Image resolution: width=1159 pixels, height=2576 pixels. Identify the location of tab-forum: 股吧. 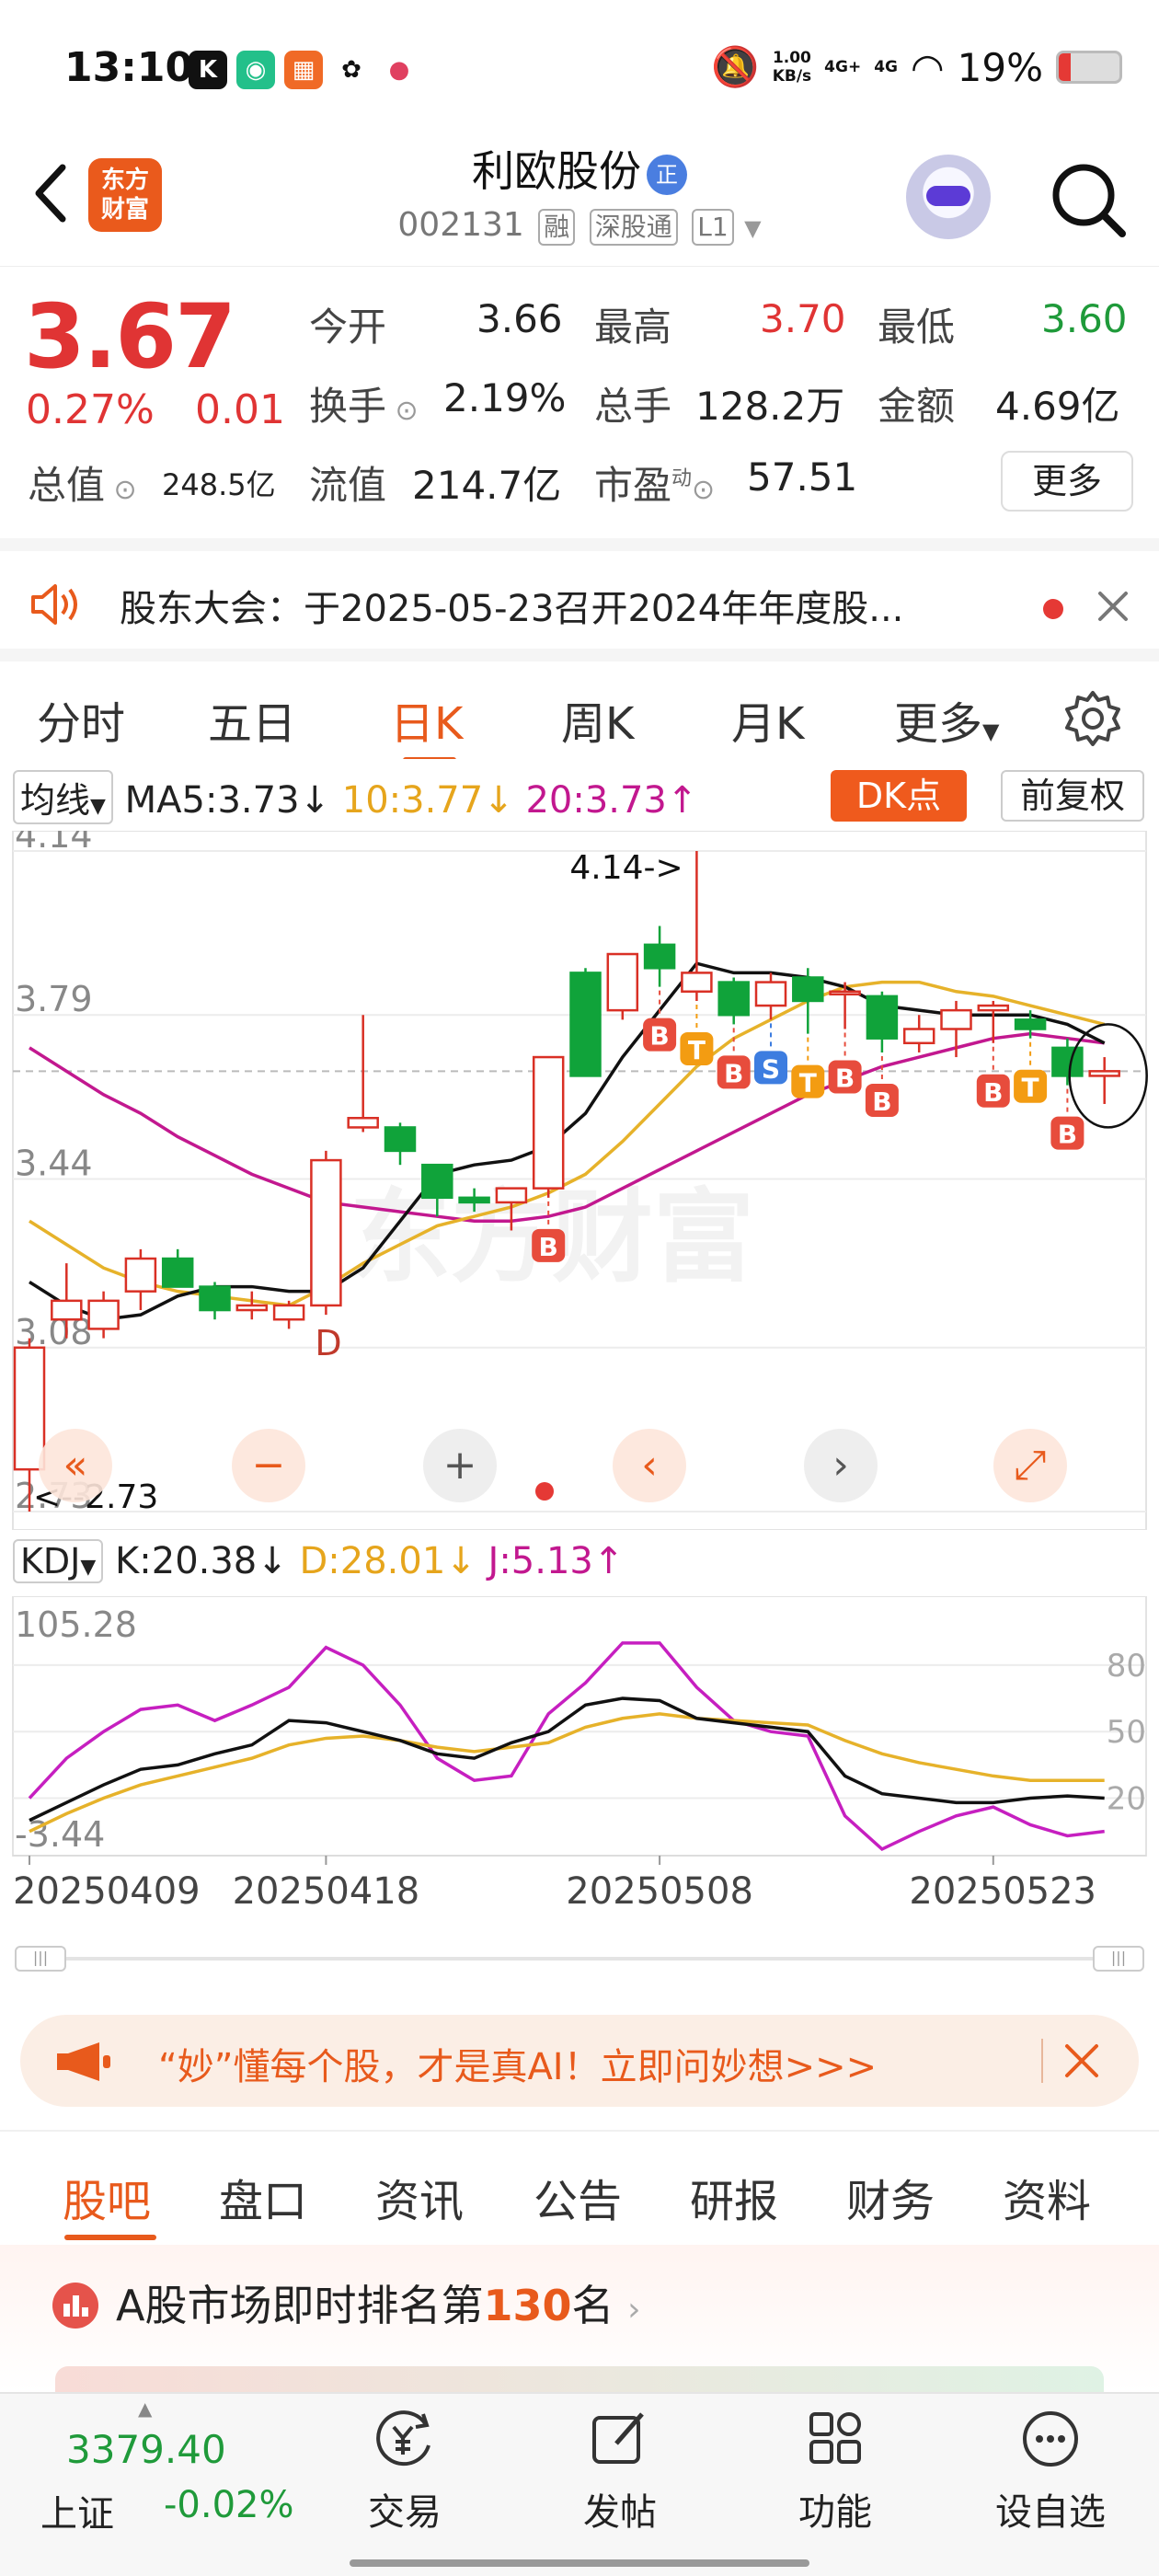
(107, 2197).